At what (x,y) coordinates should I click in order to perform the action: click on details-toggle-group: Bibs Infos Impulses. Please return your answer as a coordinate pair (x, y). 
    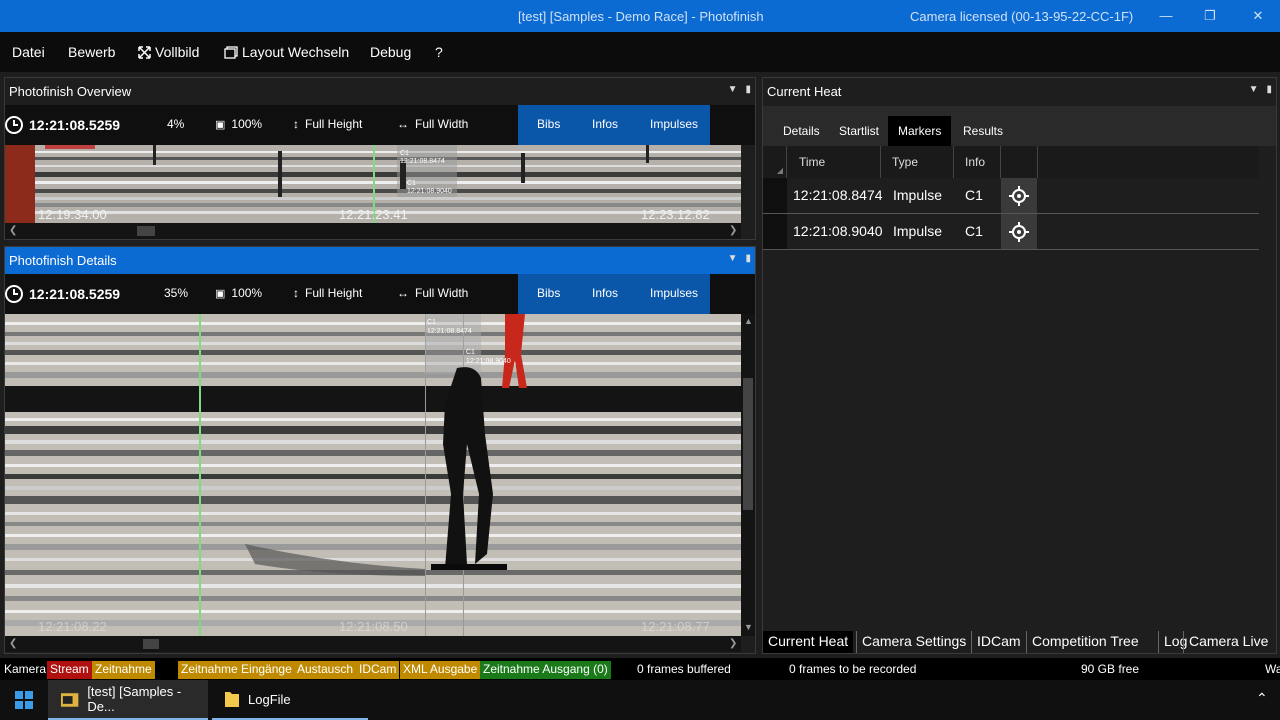
    Looking at the image, I should click on (614, 294).